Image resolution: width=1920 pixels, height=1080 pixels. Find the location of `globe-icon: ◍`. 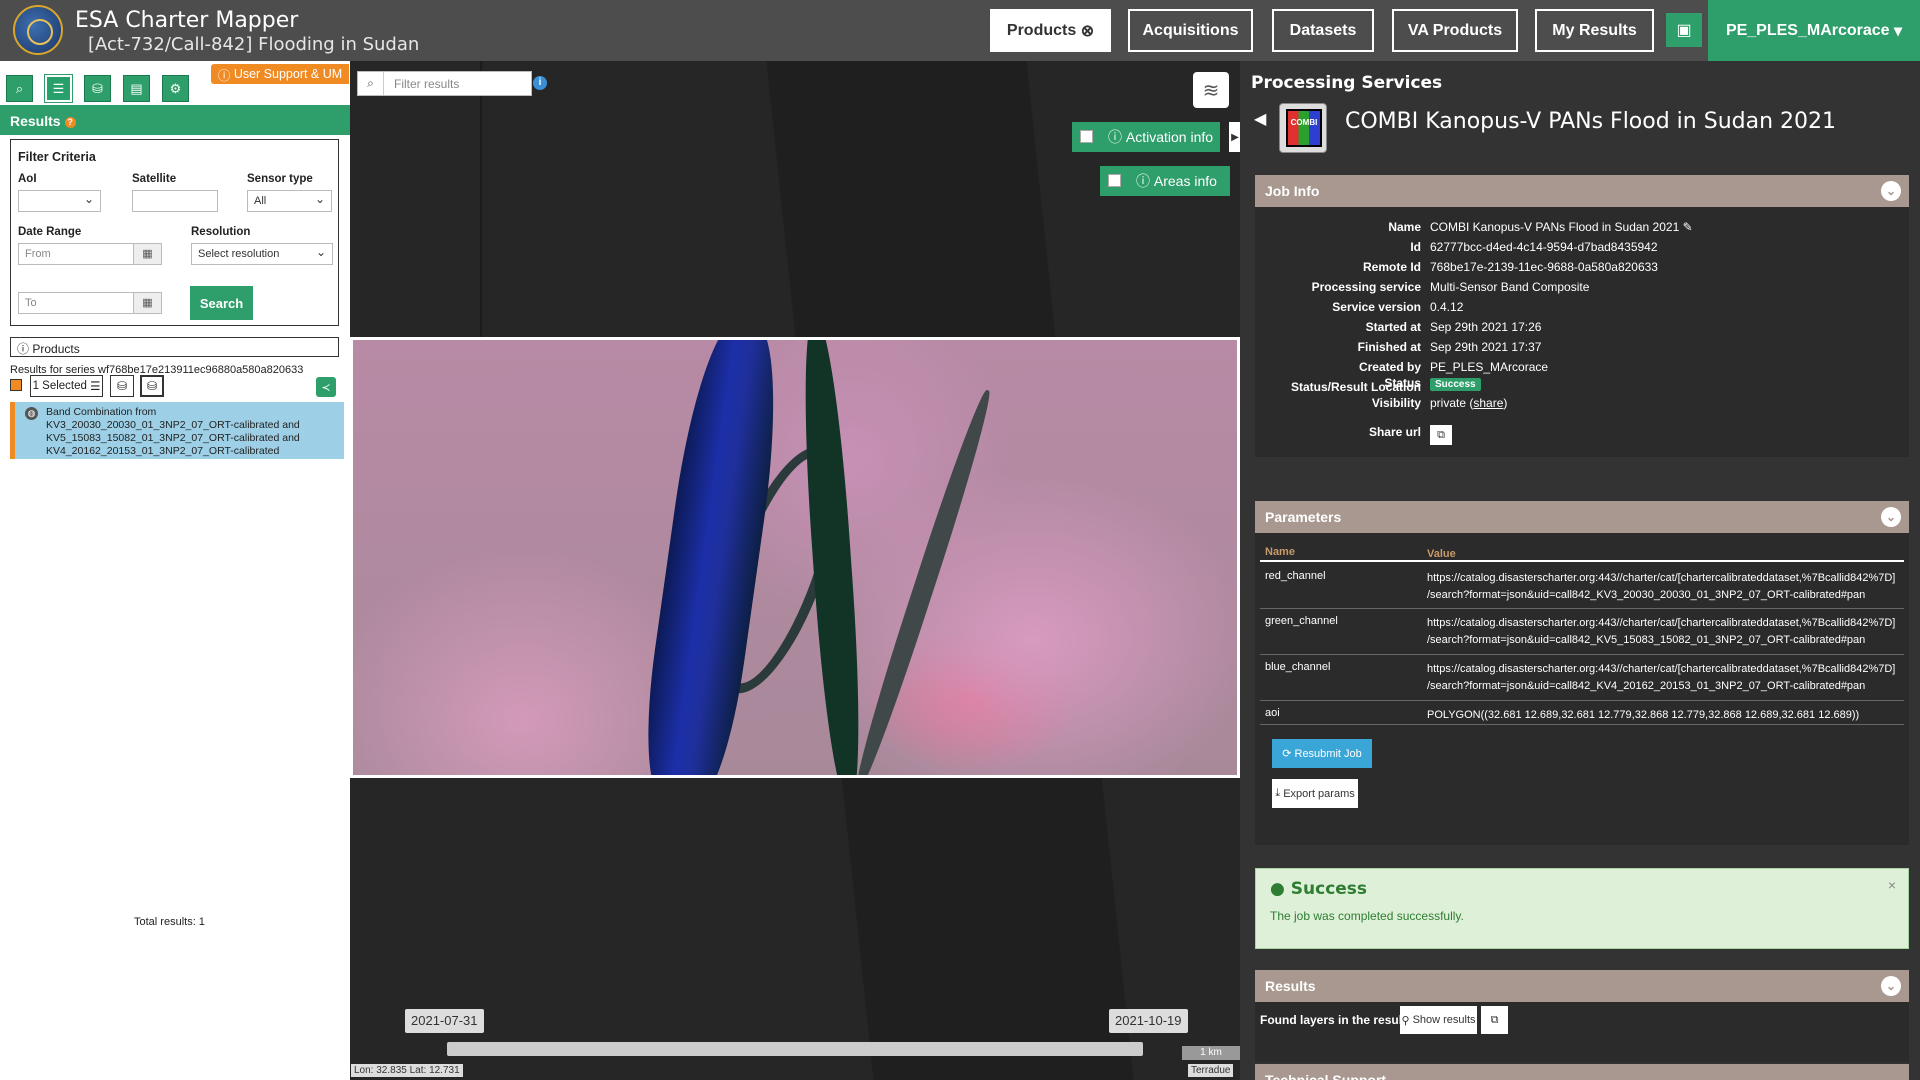

globe-icon: ◍ is located at coordinates (31, 413).